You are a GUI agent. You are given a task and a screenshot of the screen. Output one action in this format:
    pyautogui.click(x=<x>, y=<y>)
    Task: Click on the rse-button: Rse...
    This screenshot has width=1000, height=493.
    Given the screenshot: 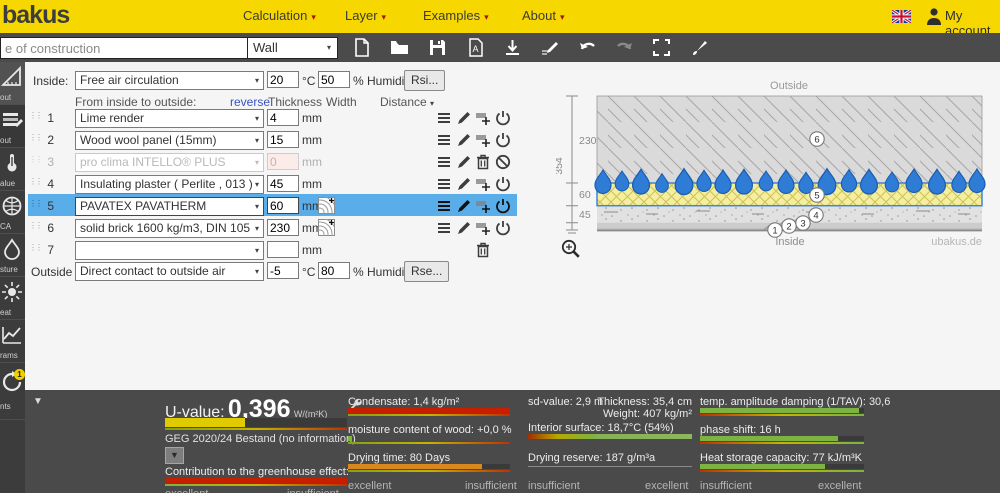 What is the action you would take?
    pyautogui.click(x=427, y=271)
    